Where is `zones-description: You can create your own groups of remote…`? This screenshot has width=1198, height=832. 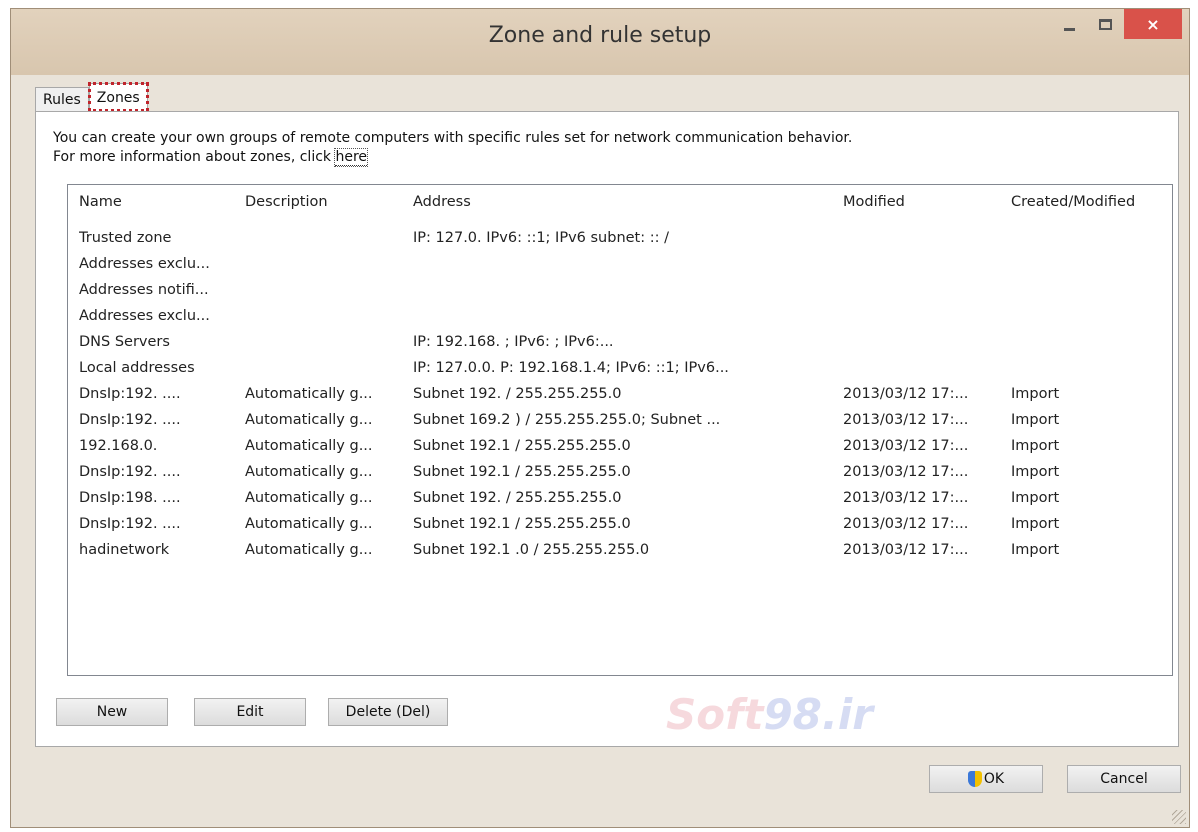
zones-description: You can create your own groups of remote… is located at coordinates (452, 148).